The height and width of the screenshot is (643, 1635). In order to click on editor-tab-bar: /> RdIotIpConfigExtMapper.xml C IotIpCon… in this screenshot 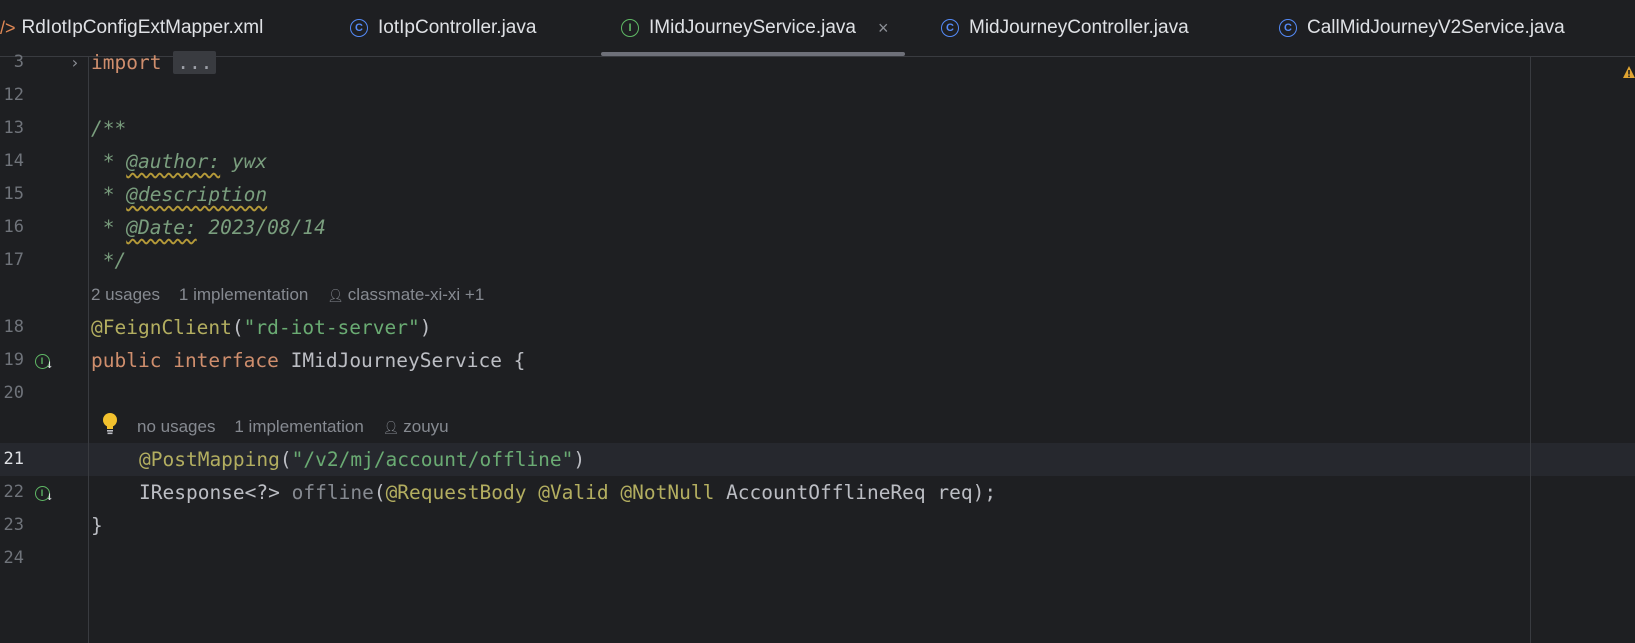, I will do `click(817, 28)`.